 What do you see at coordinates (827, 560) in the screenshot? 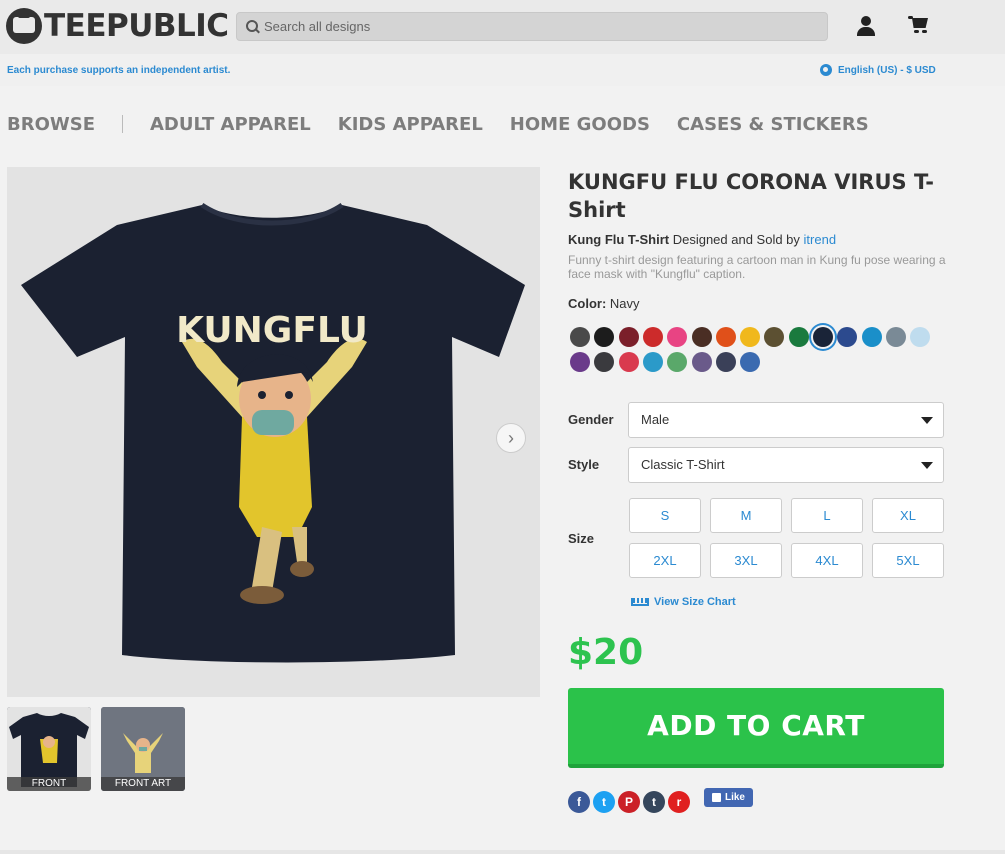
I see `size-option-4xl: 4XL` at bounding box center [827, 560].